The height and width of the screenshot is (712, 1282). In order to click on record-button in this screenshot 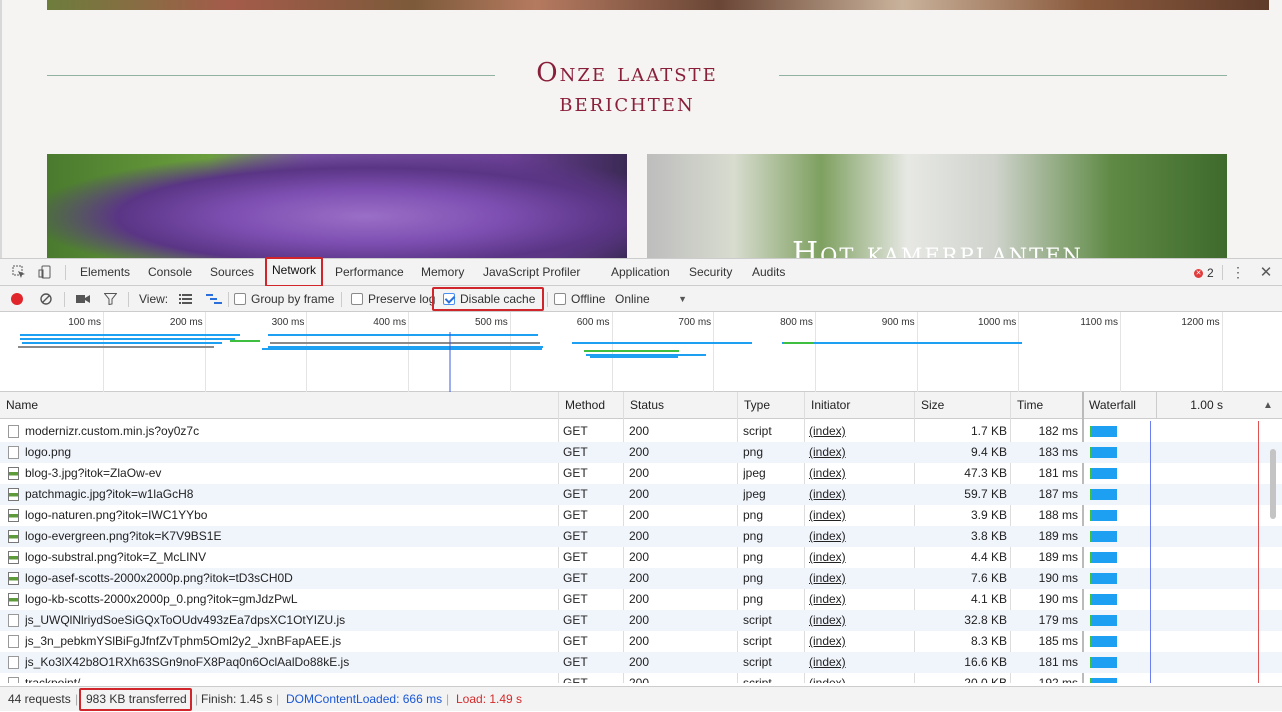, I will do `click(17, 299)`.